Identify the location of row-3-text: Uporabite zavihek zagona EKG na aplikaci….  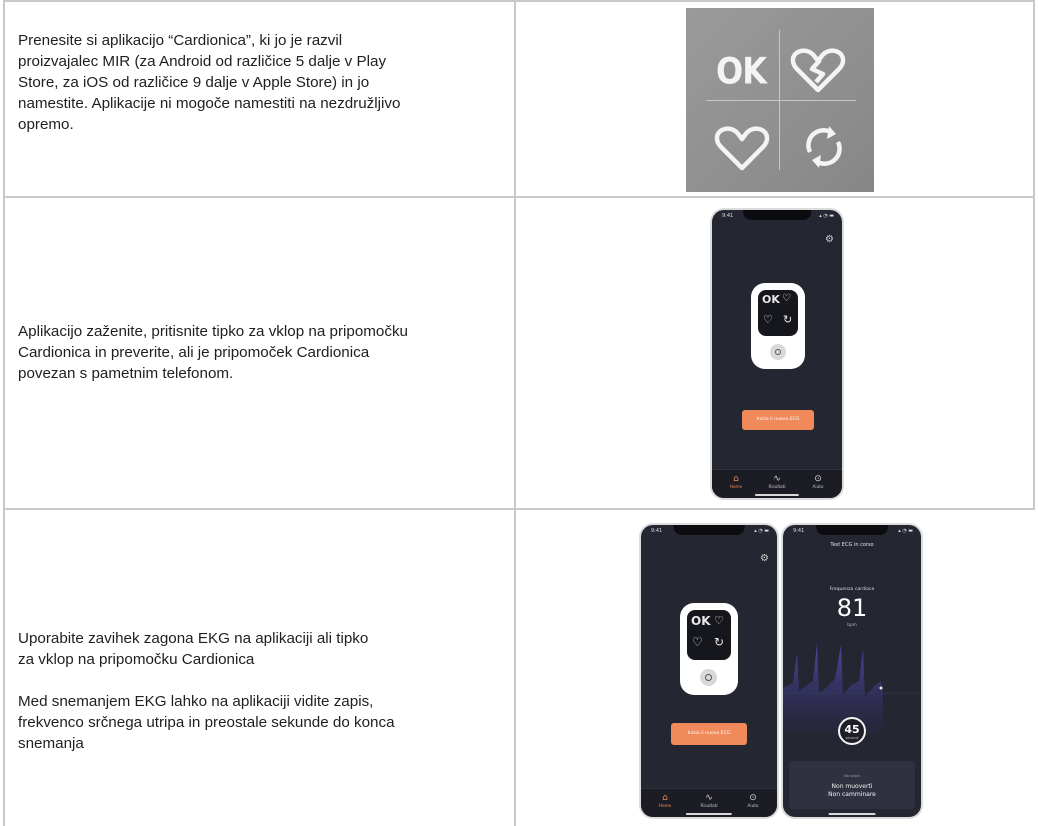
(206, 691).